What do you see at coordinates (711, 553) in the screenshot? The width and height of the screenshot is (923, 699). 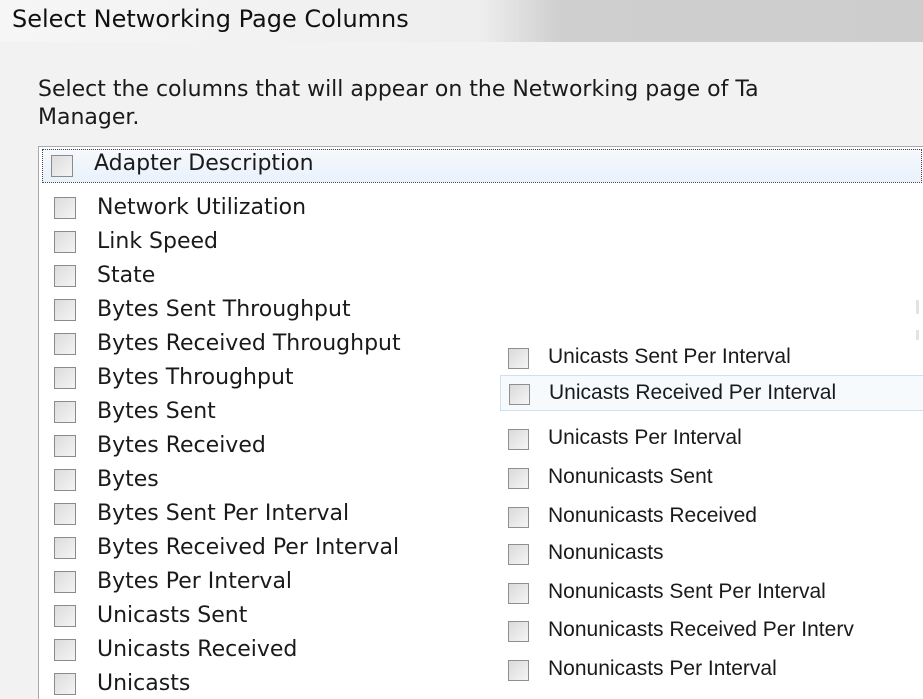 I see `list-item: Nonunicasts` at bounding box center [711, 553].